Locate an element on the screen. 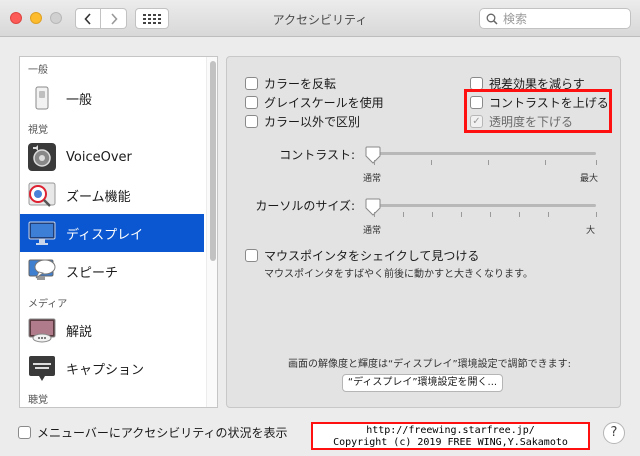  sidebar-scrollbar is located at coordinates (211, 232).